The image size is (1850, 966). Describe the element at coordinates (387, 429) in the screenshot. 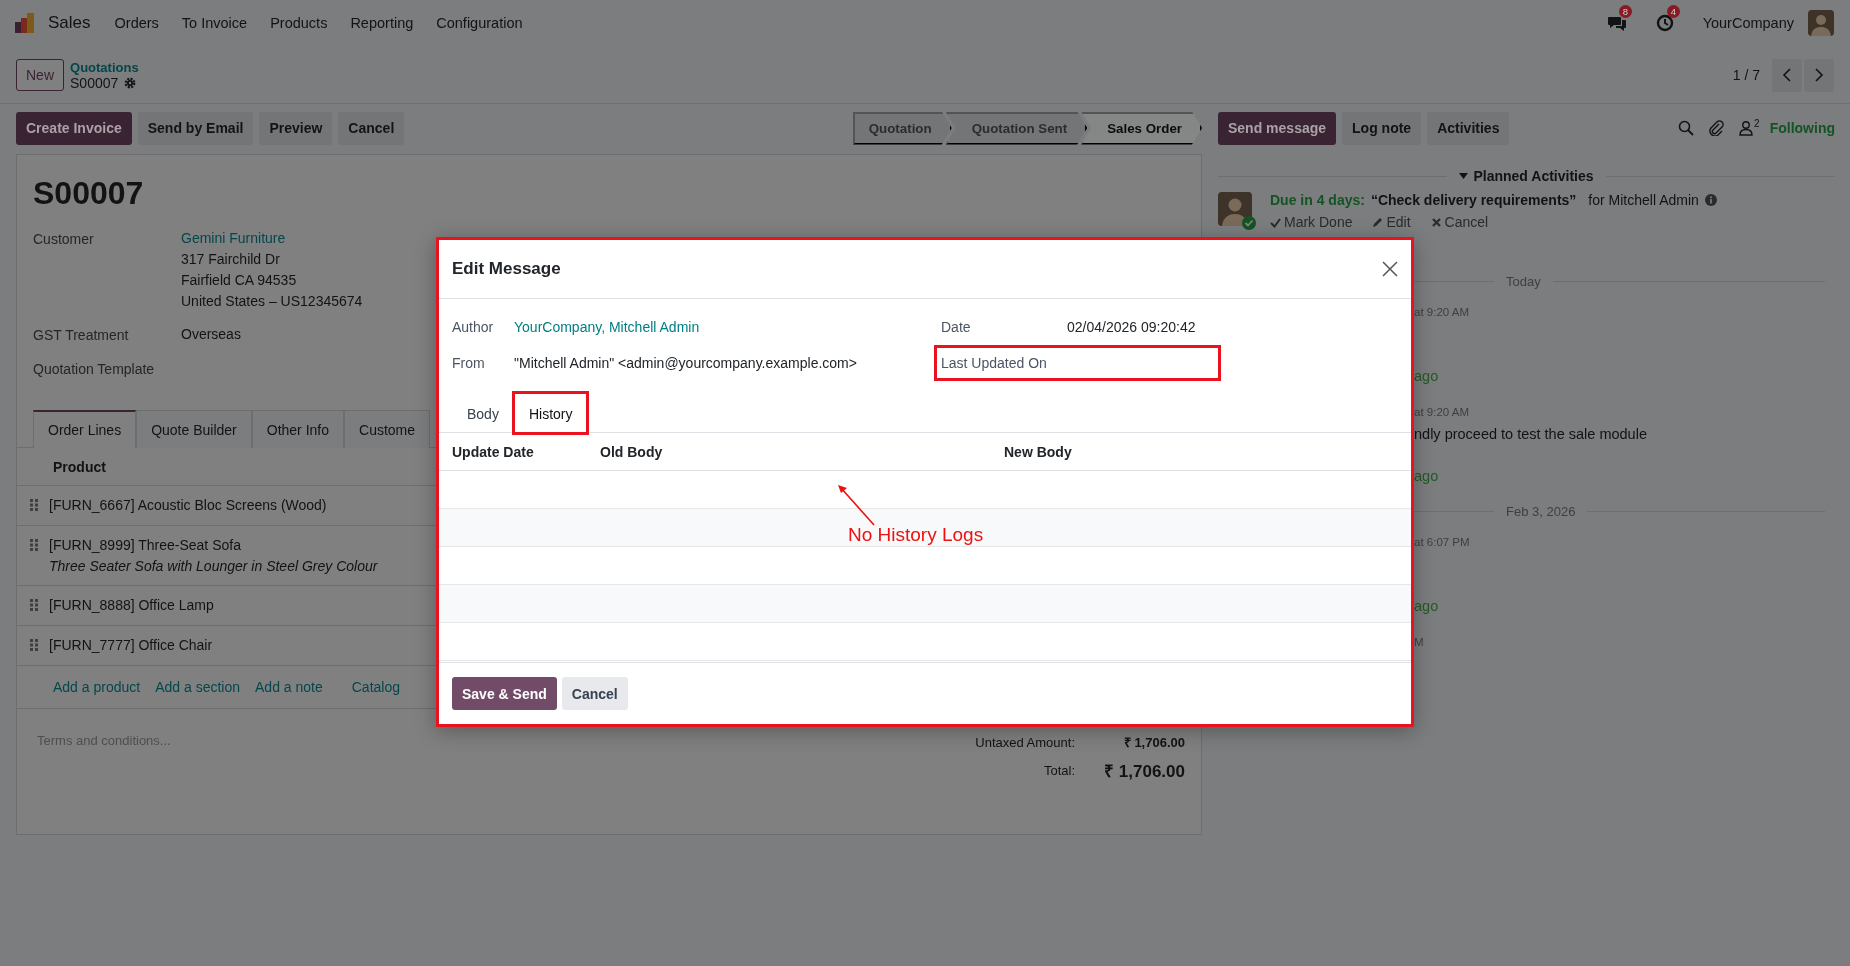

I see `form-tab: Custome` at that location.